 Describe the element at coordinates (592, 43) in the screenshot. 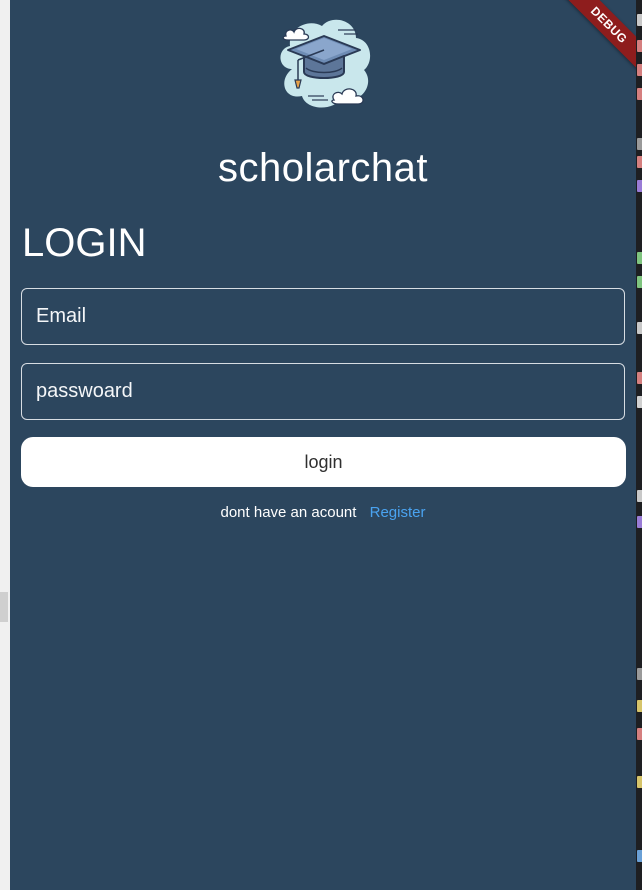

I see `debug-banner: DEBUG` at that location.